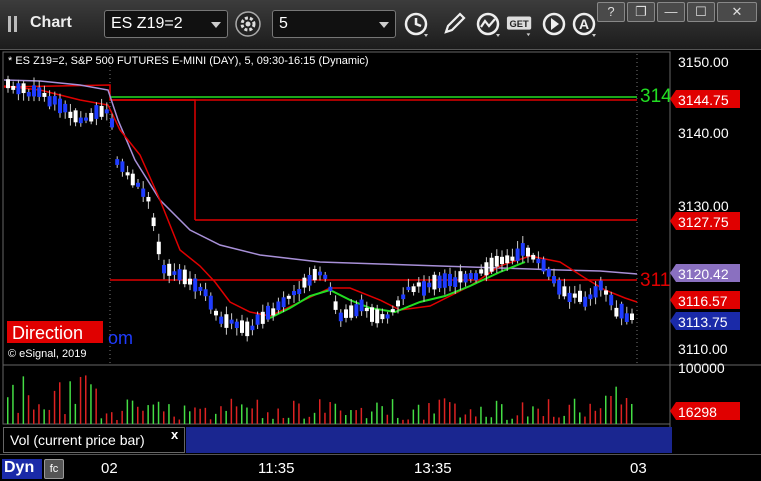 The height and width of the screenshot is (481, 761). I want to click on svg-text: 3144.75, so click(703, 100).